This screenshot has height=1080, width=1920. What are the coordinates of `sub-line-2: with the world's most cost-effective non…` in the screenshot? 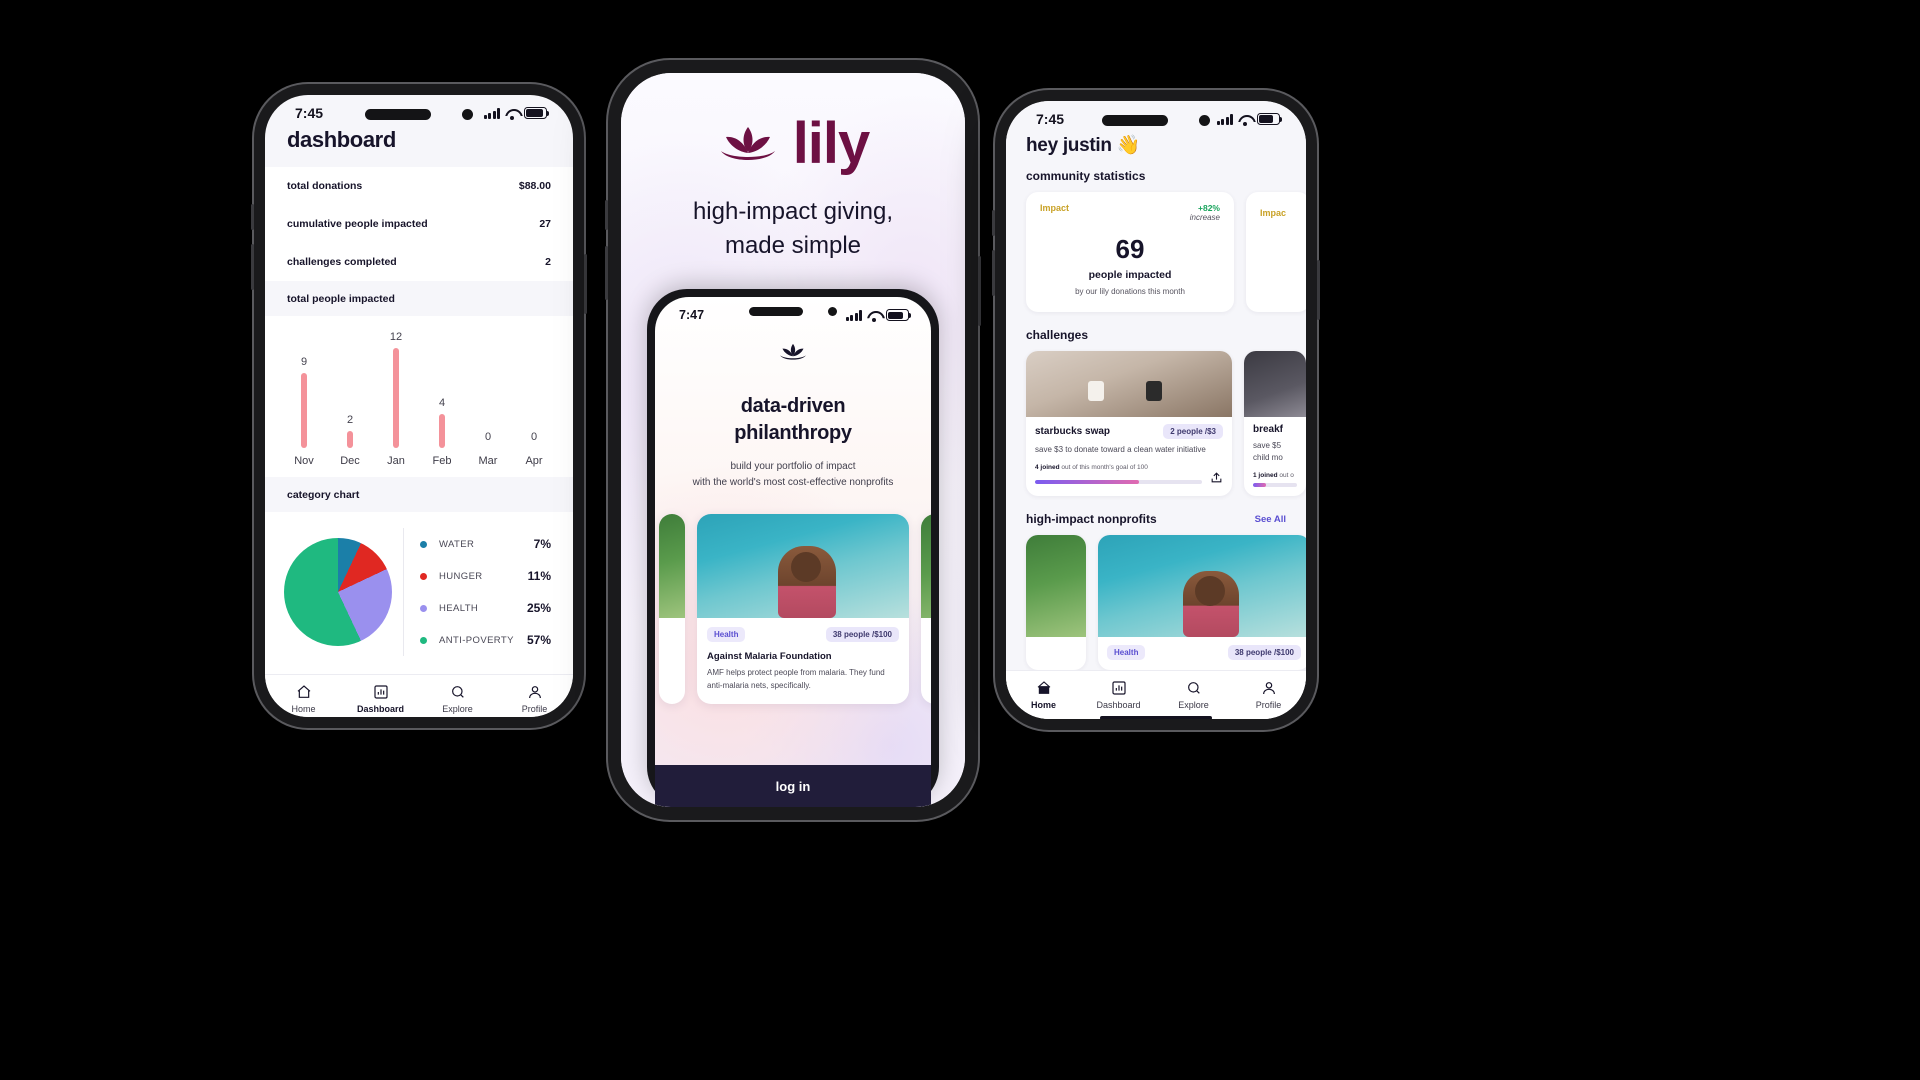 It's located at (793, 482).